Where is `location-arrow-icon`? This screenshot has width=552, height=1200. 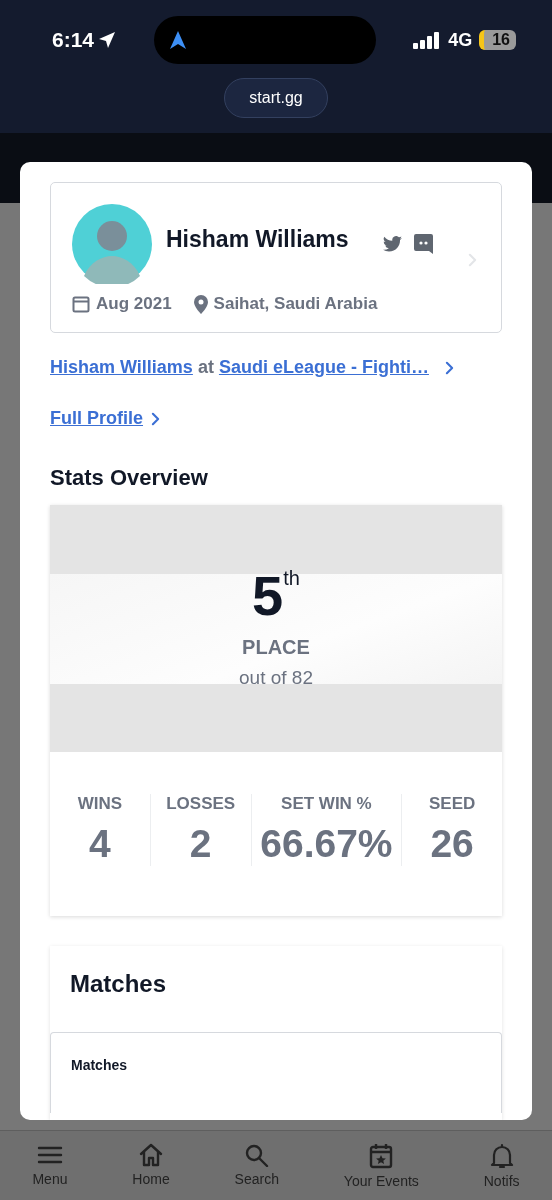
location-arrow-icon is located at coordinates (107, 40).